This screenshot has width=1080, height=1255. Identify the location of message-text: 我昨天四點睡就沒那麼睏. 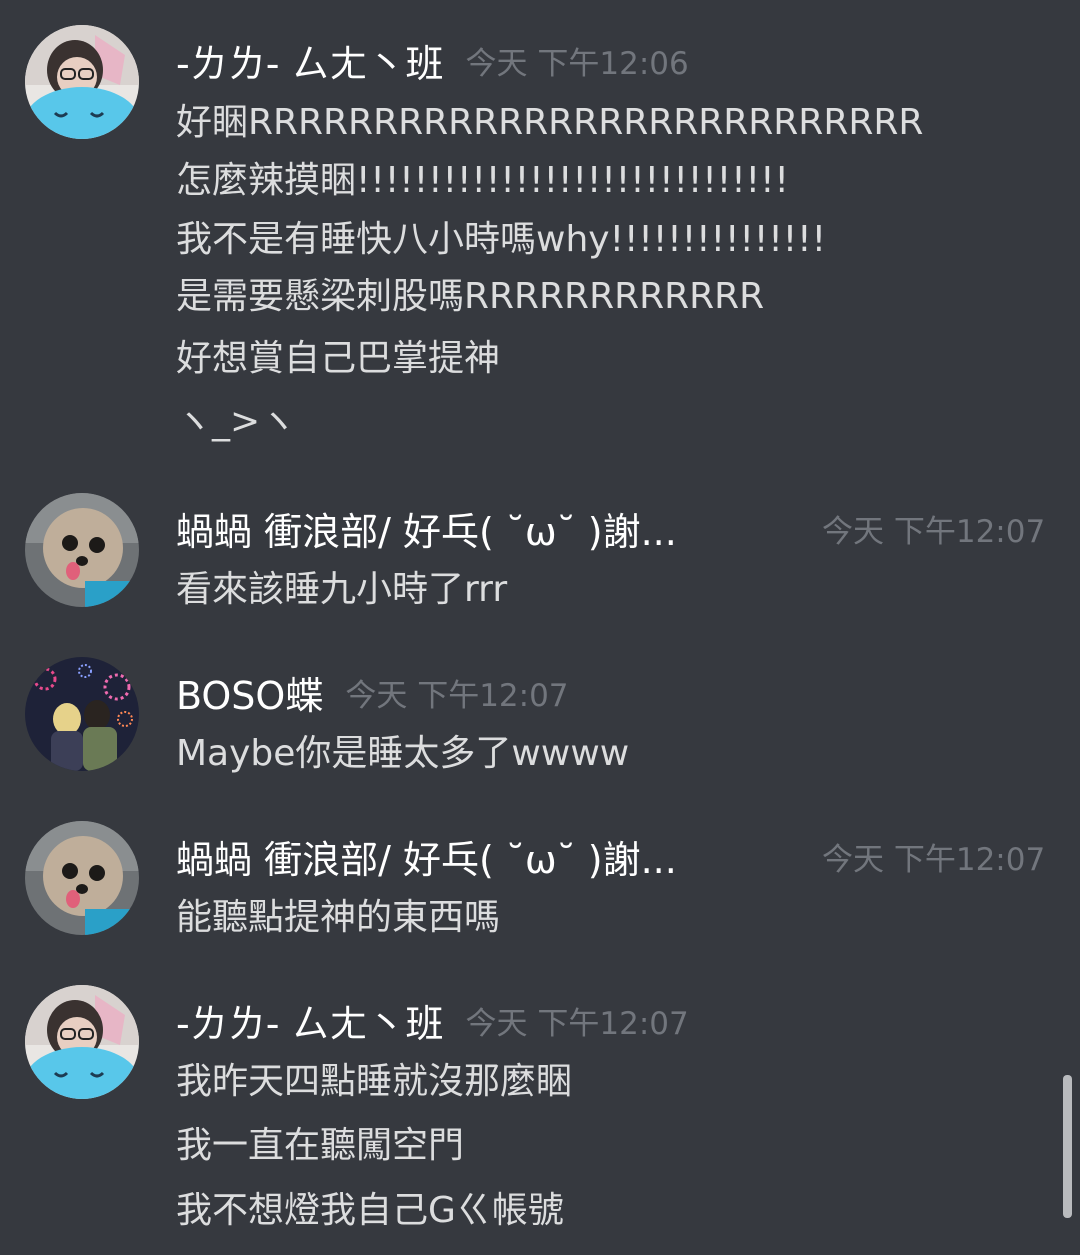
(374, 1082).